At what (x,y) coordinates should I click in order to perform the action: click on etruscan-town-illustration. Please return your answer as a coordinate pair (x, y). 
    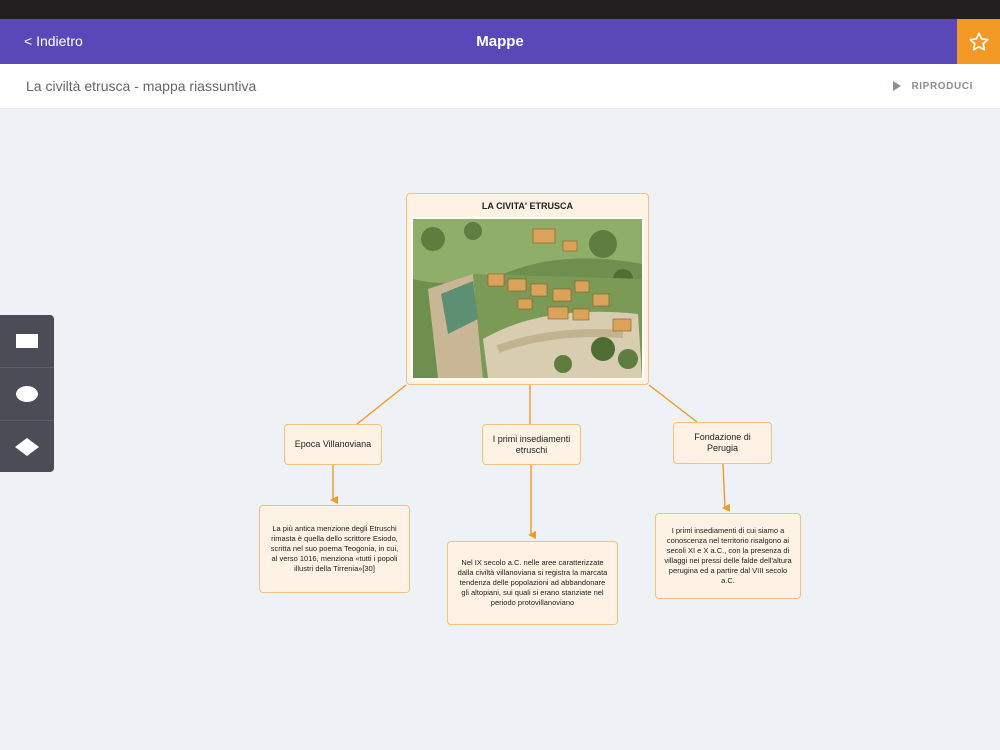
    Looking at the image, I should click on (527, 298).